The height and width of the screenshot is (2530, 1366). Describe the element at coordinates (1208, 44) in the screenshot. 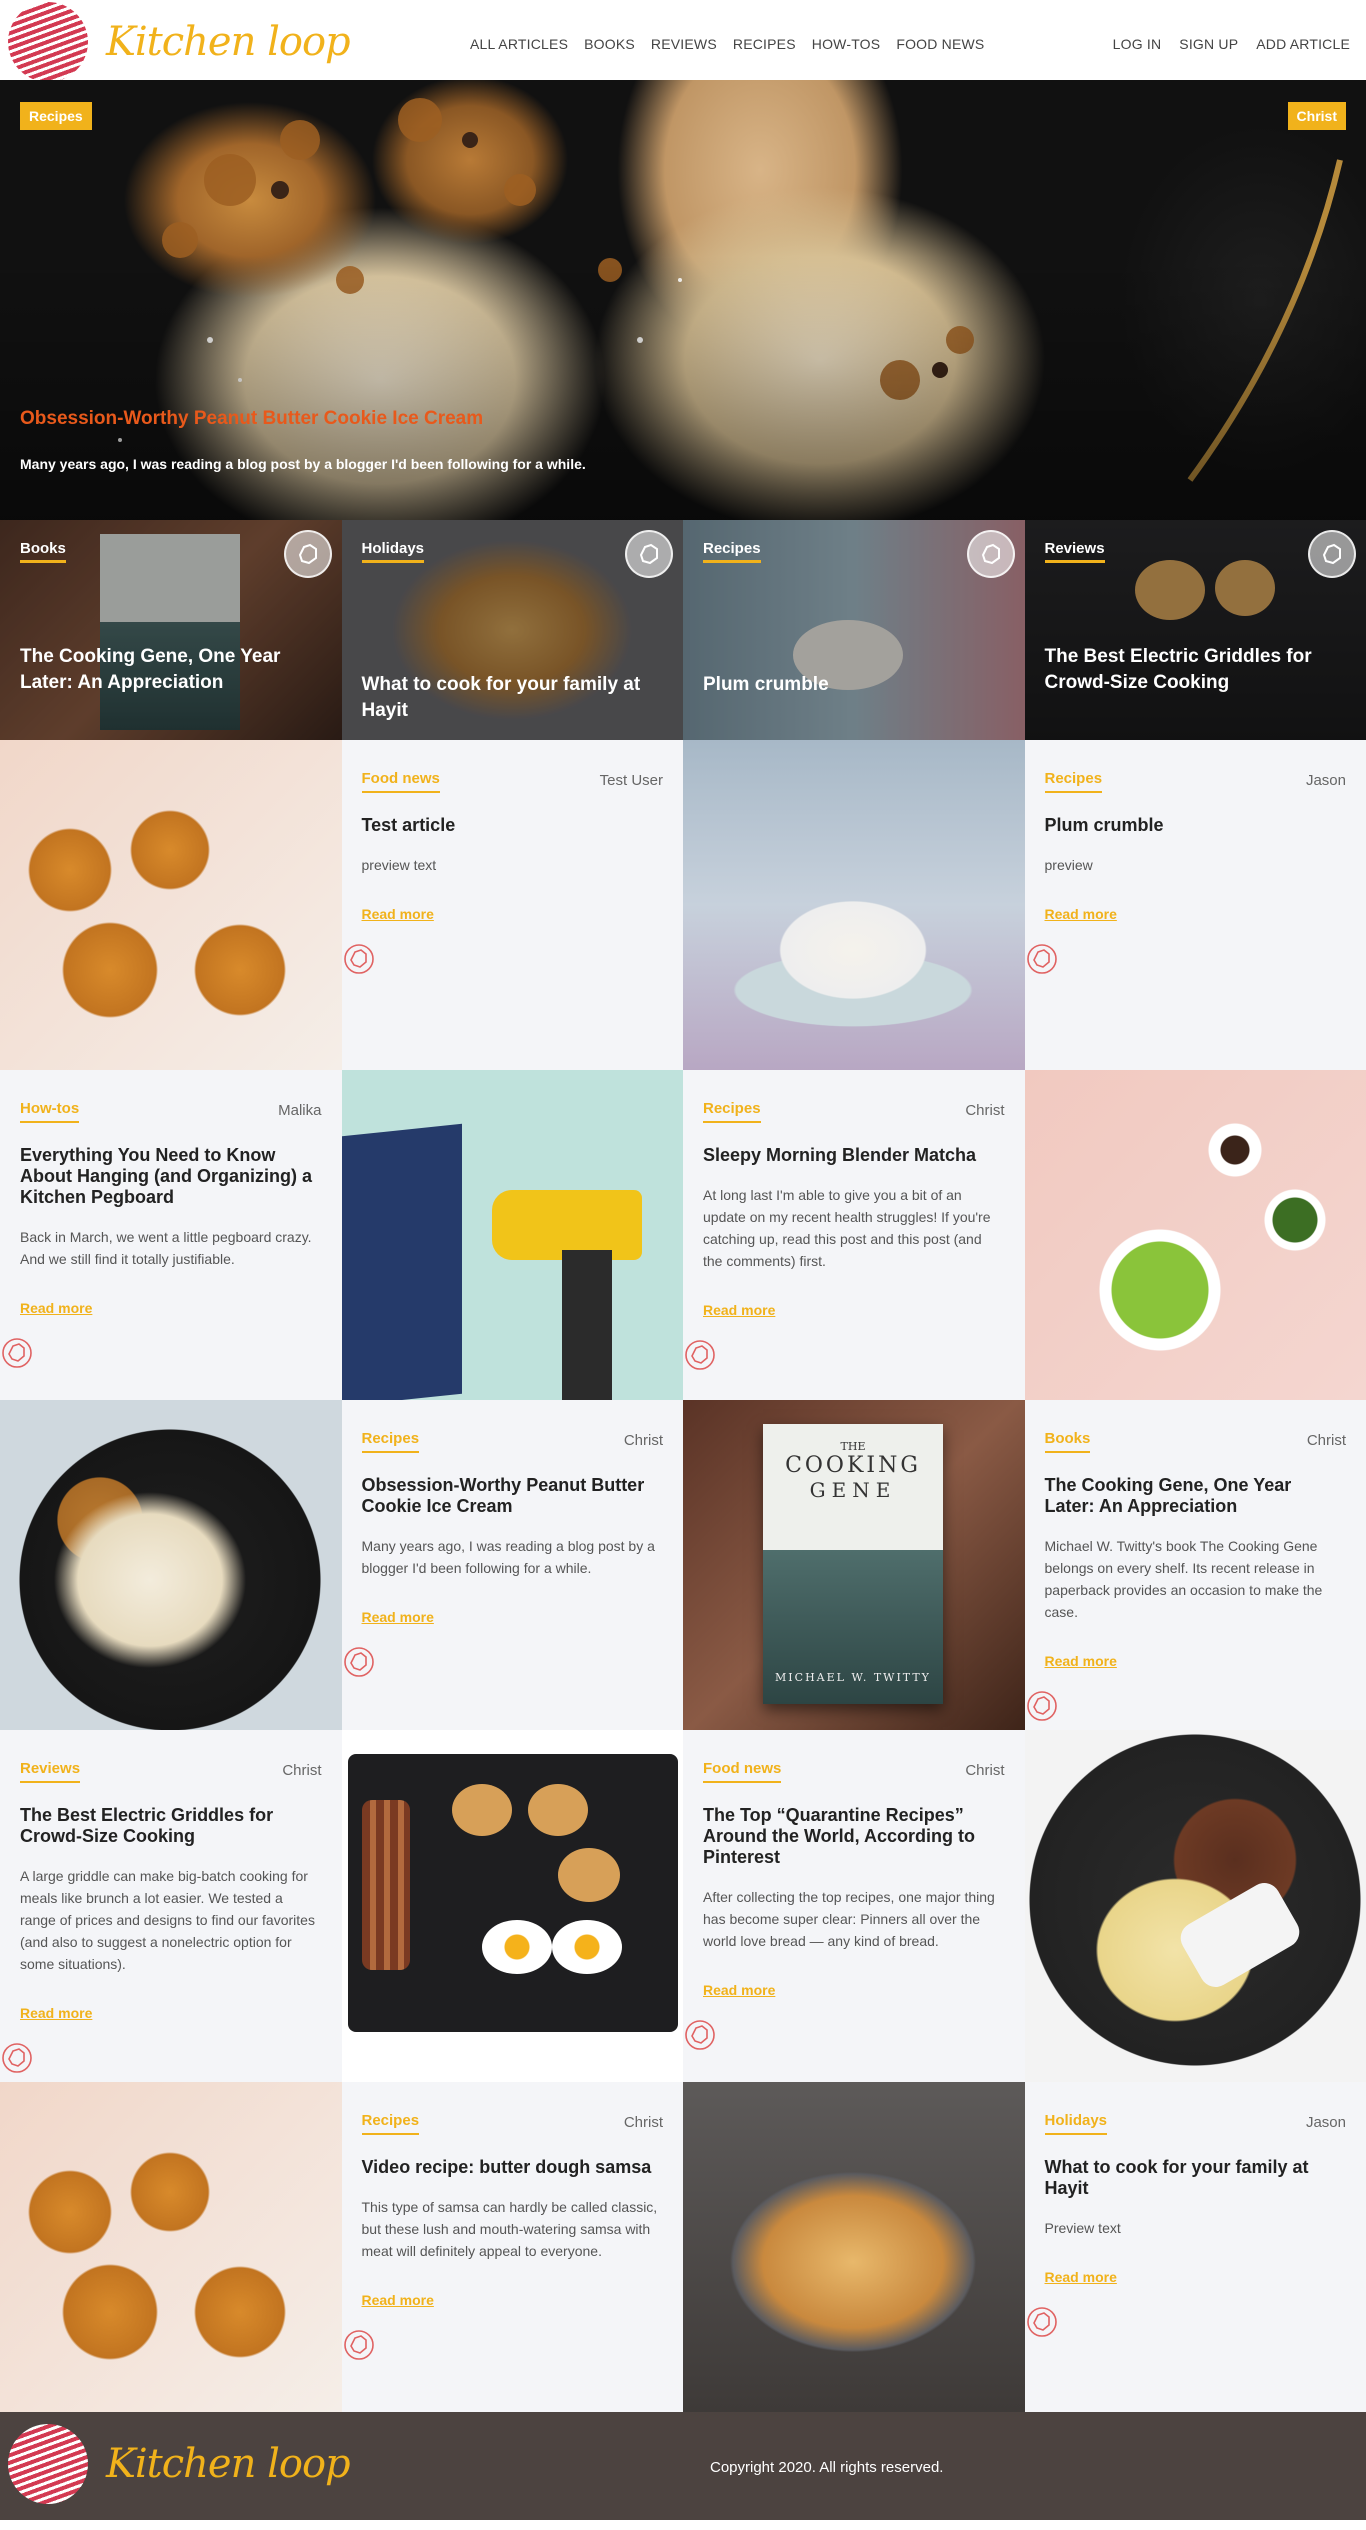

I see `signup-link: SIGN UP` at that location.